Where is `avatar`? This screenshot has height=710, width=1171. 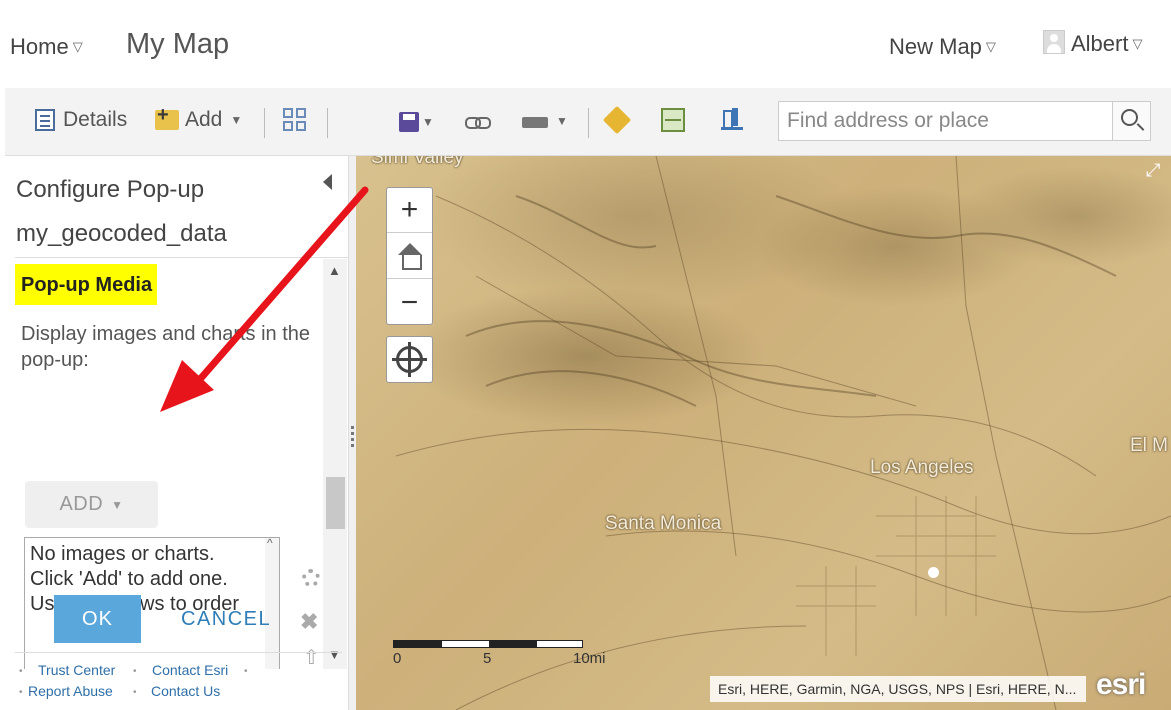 avatar is located at coordinates (1054, 42).